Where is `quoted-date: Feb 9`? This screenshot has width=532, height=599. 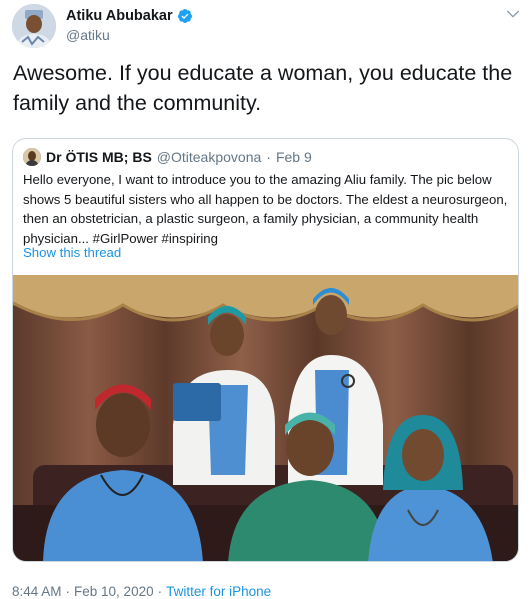 quoted-date: Feb 9 is located at coordinates (293, 157).